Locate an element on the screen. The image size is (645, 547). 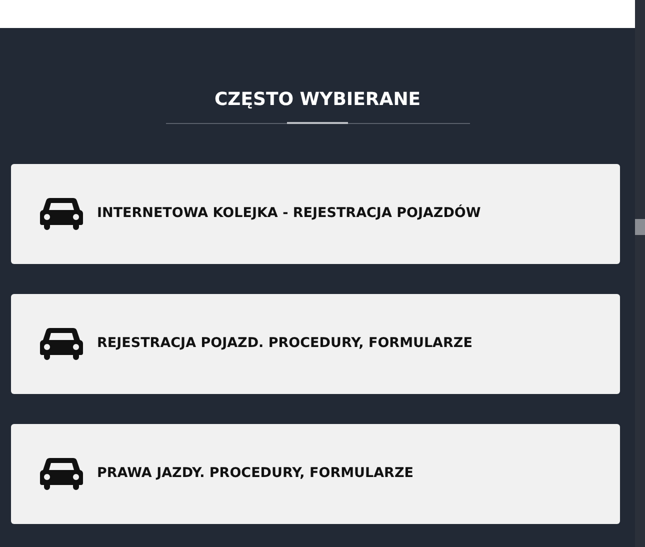
section-title: CZĘSTO WYBIERANE is located at coordinates (317, 100).